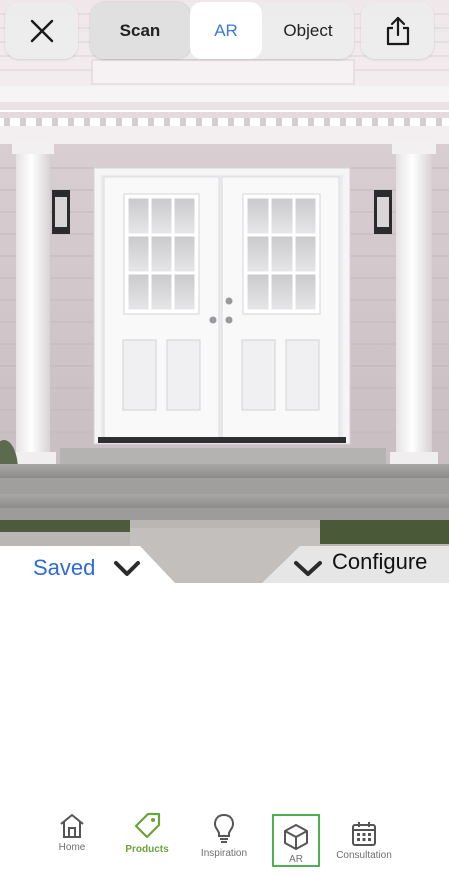 The image size is (449, 874). I want to click on share-button, so click(397, 30).